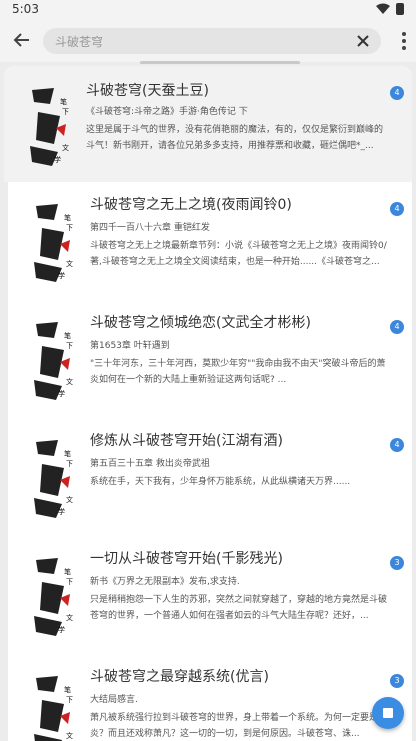  What do you see at coordinates (363, 41) in the screenshot?
I see `close-icon` at bounding box center [363, 41].